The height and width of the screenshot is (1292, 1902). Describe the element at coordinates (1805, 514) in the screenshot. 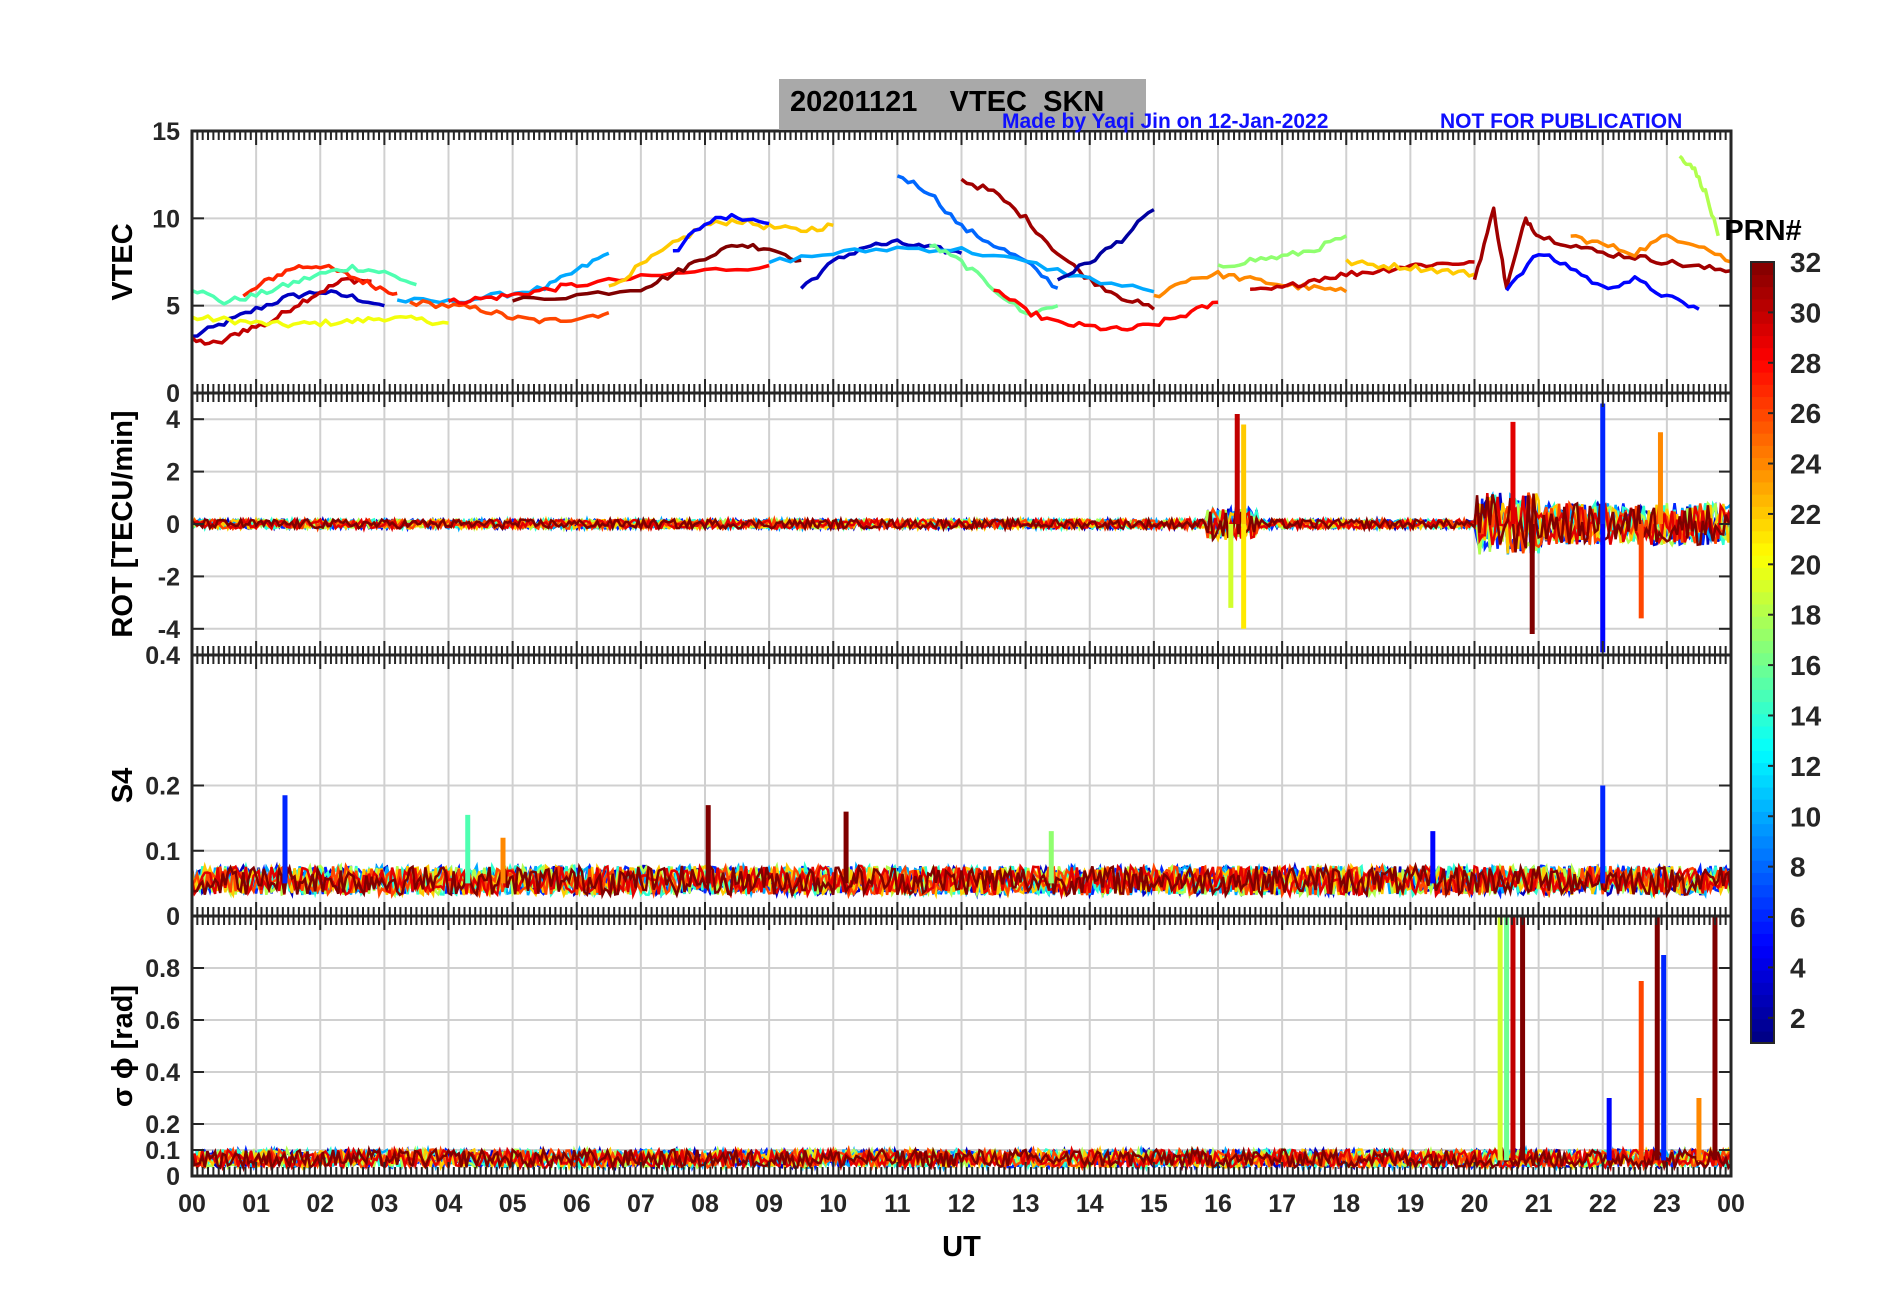

I see `colorbar-tick-label: 22` at that location.